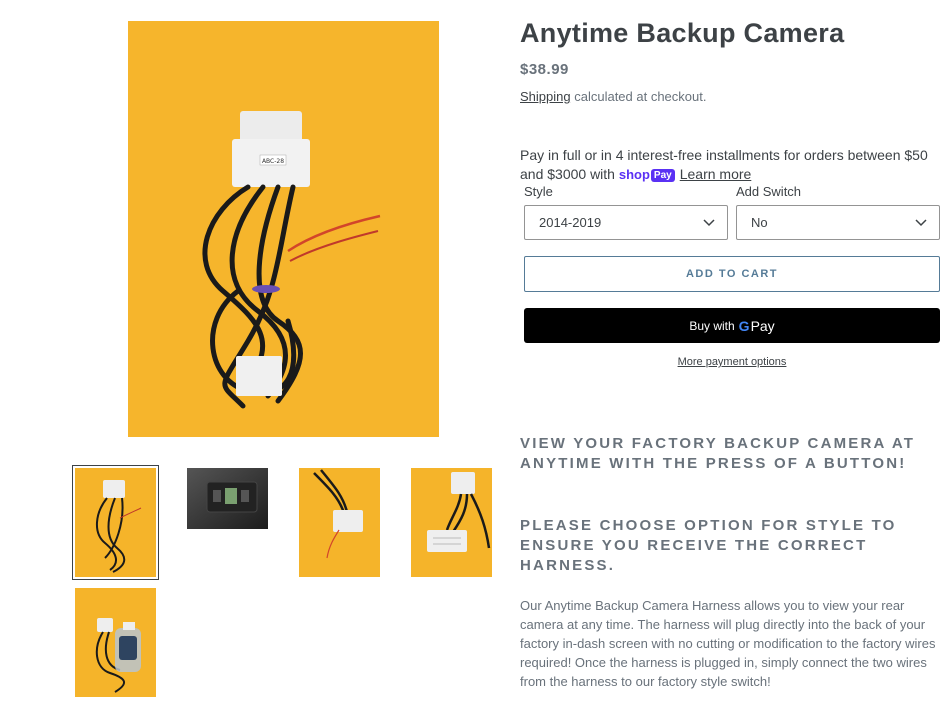 Image resolution: width=949 pixels, height=709 pixels. What do you see at coordinates (716, 174) in the screenshot?
I see `learn-more-link: Learn more` at bounding box center [716, 174].